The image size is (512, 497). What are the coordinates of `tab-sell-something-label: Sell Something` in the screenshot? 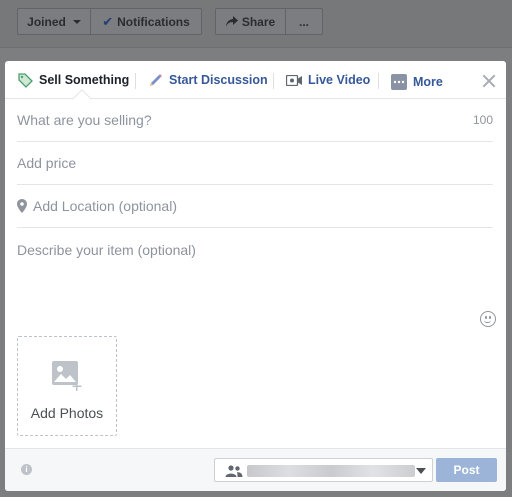 It's located at (84, 80).